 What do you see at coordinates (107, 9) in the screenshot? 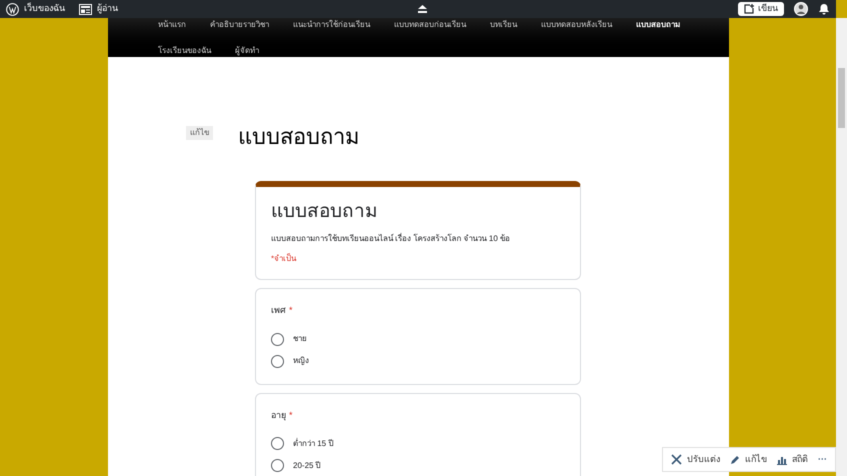
I see `reader-link: ผู้อ่าน` at bounding box center [107, 9].